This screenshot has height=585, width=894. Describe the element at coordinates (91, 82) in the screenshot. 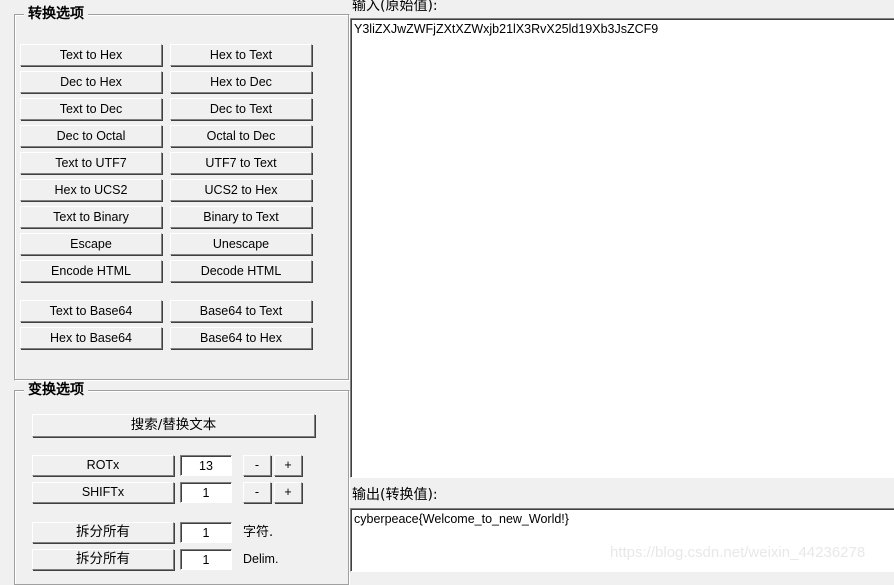

I see `button-dec-to-hex: Dec to Hex` at that location.